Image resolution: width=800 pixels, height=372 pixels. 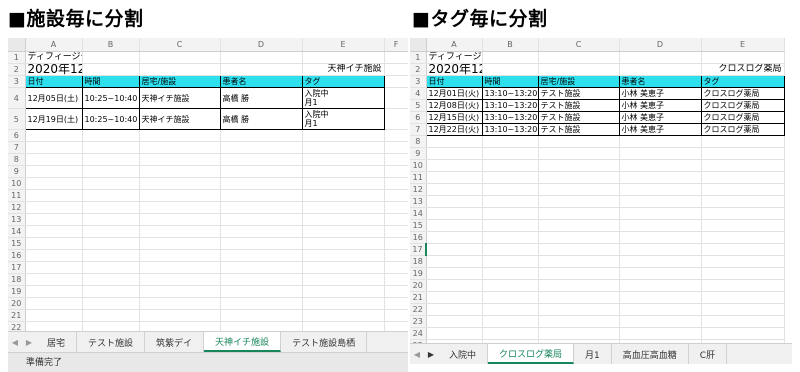 What do you see at coordinates (17, 135) in the screenshot?
I see `row-header: 6` at bounding box center [17, 135].